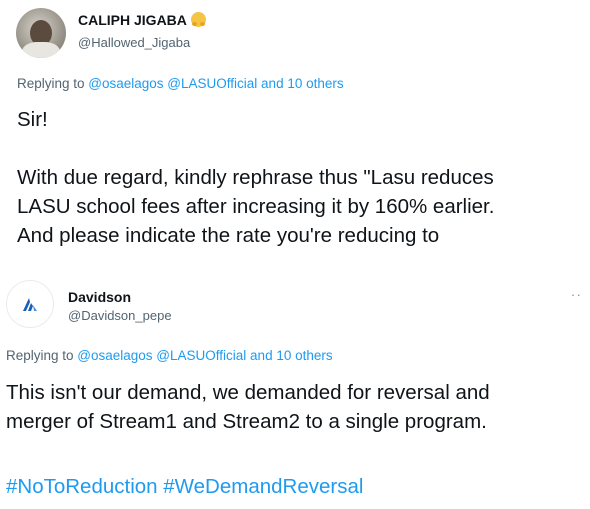 The width and height of the screenshot is (590, 509). I want to click on hugging-face-icon, so click(198, 19).